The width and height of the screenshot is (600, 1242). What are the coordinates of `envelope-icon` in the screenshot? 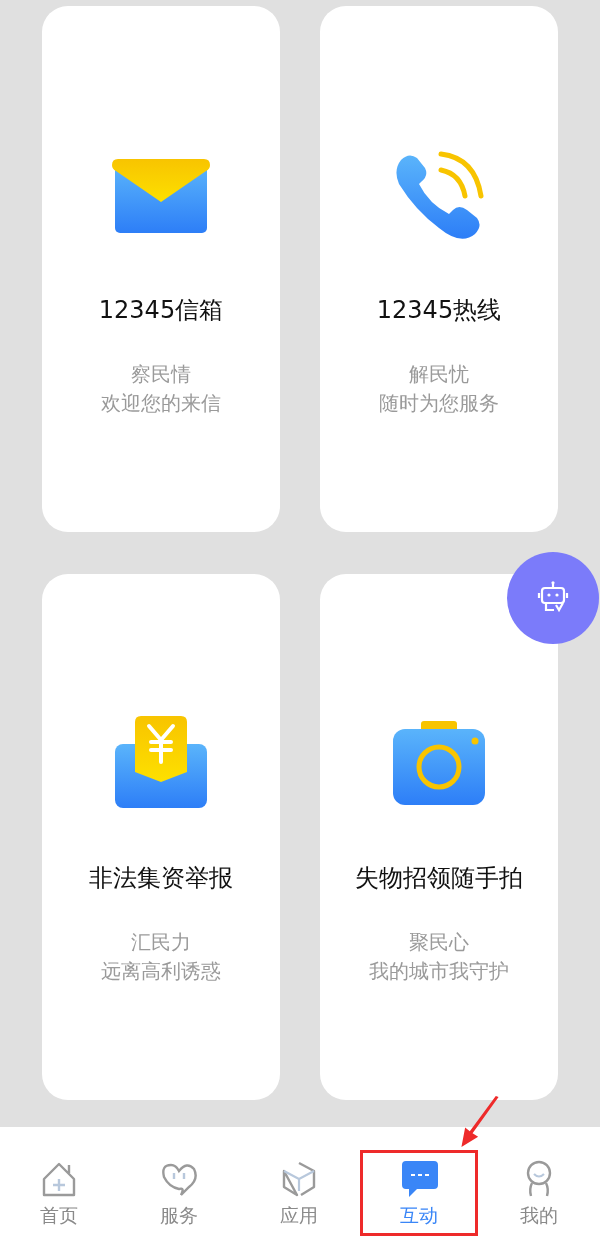 It's located at (161, 196).